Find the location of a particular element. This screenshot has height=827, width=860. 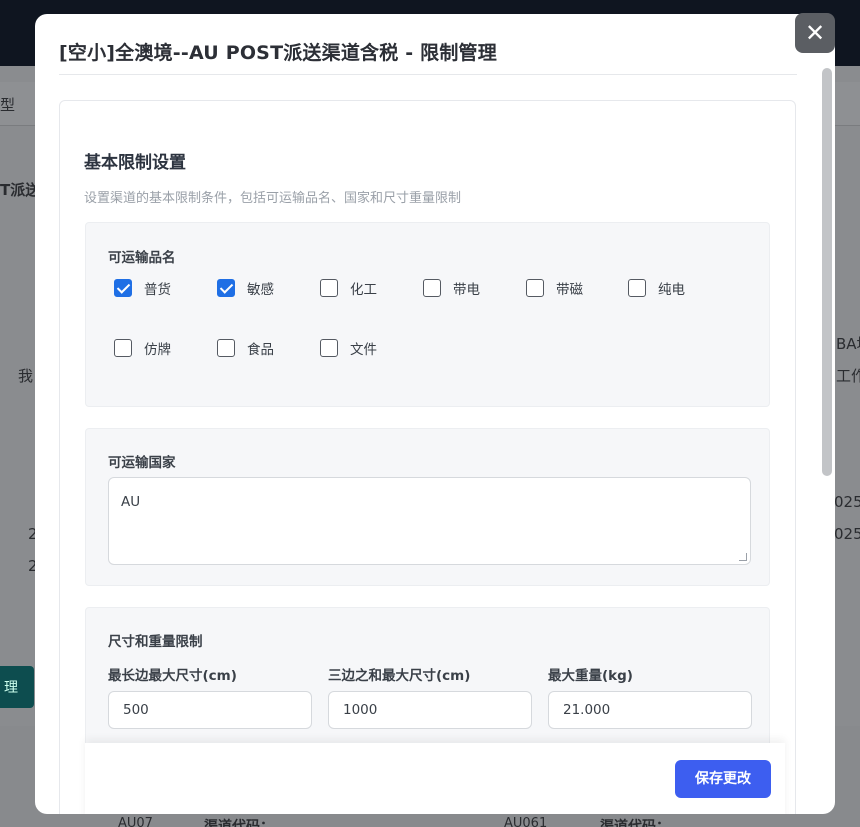

modal-title: [空小]全澳境--AU POST派送渠道含税 - 限制管理 is located at coordinates (278, 53).